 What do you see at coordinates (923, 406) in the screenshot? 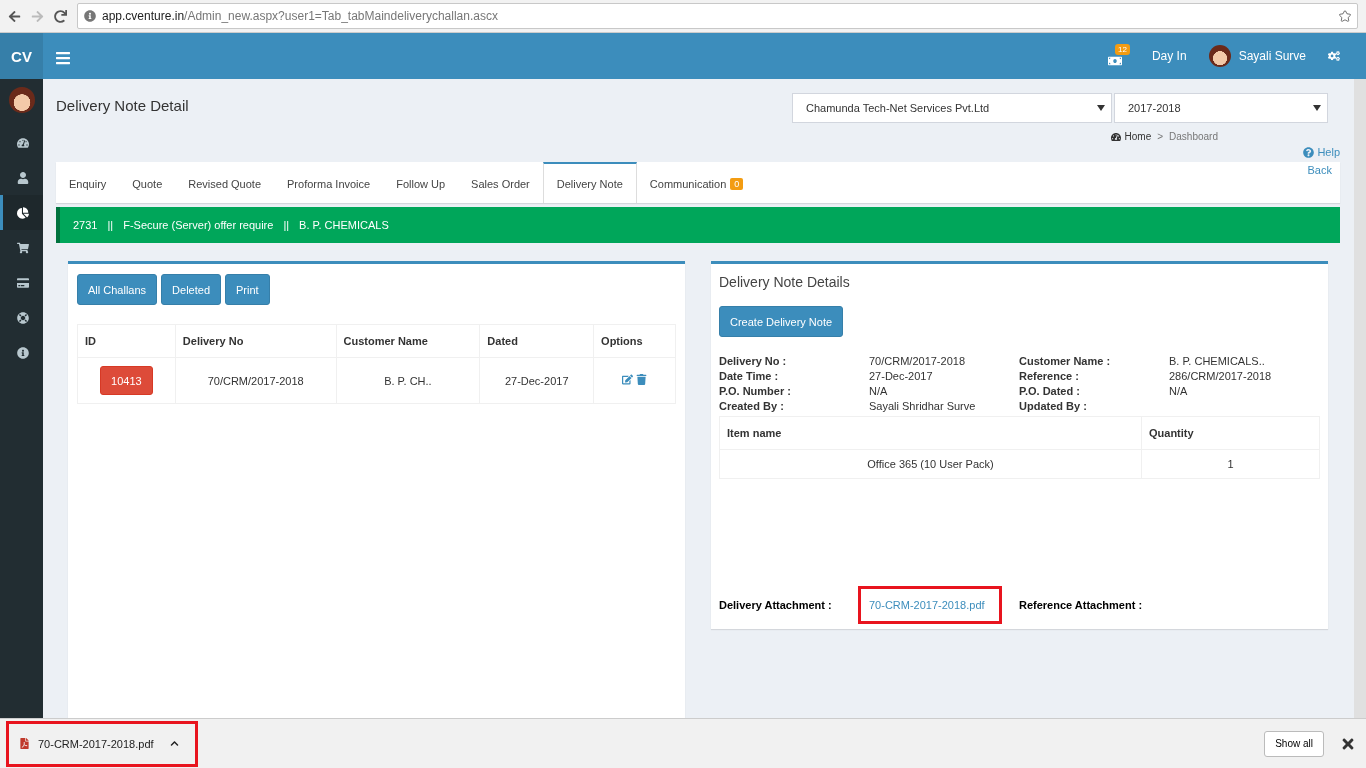
I see `field-value: Sayali Shridhar Surve` at bounding box center [923, 406].